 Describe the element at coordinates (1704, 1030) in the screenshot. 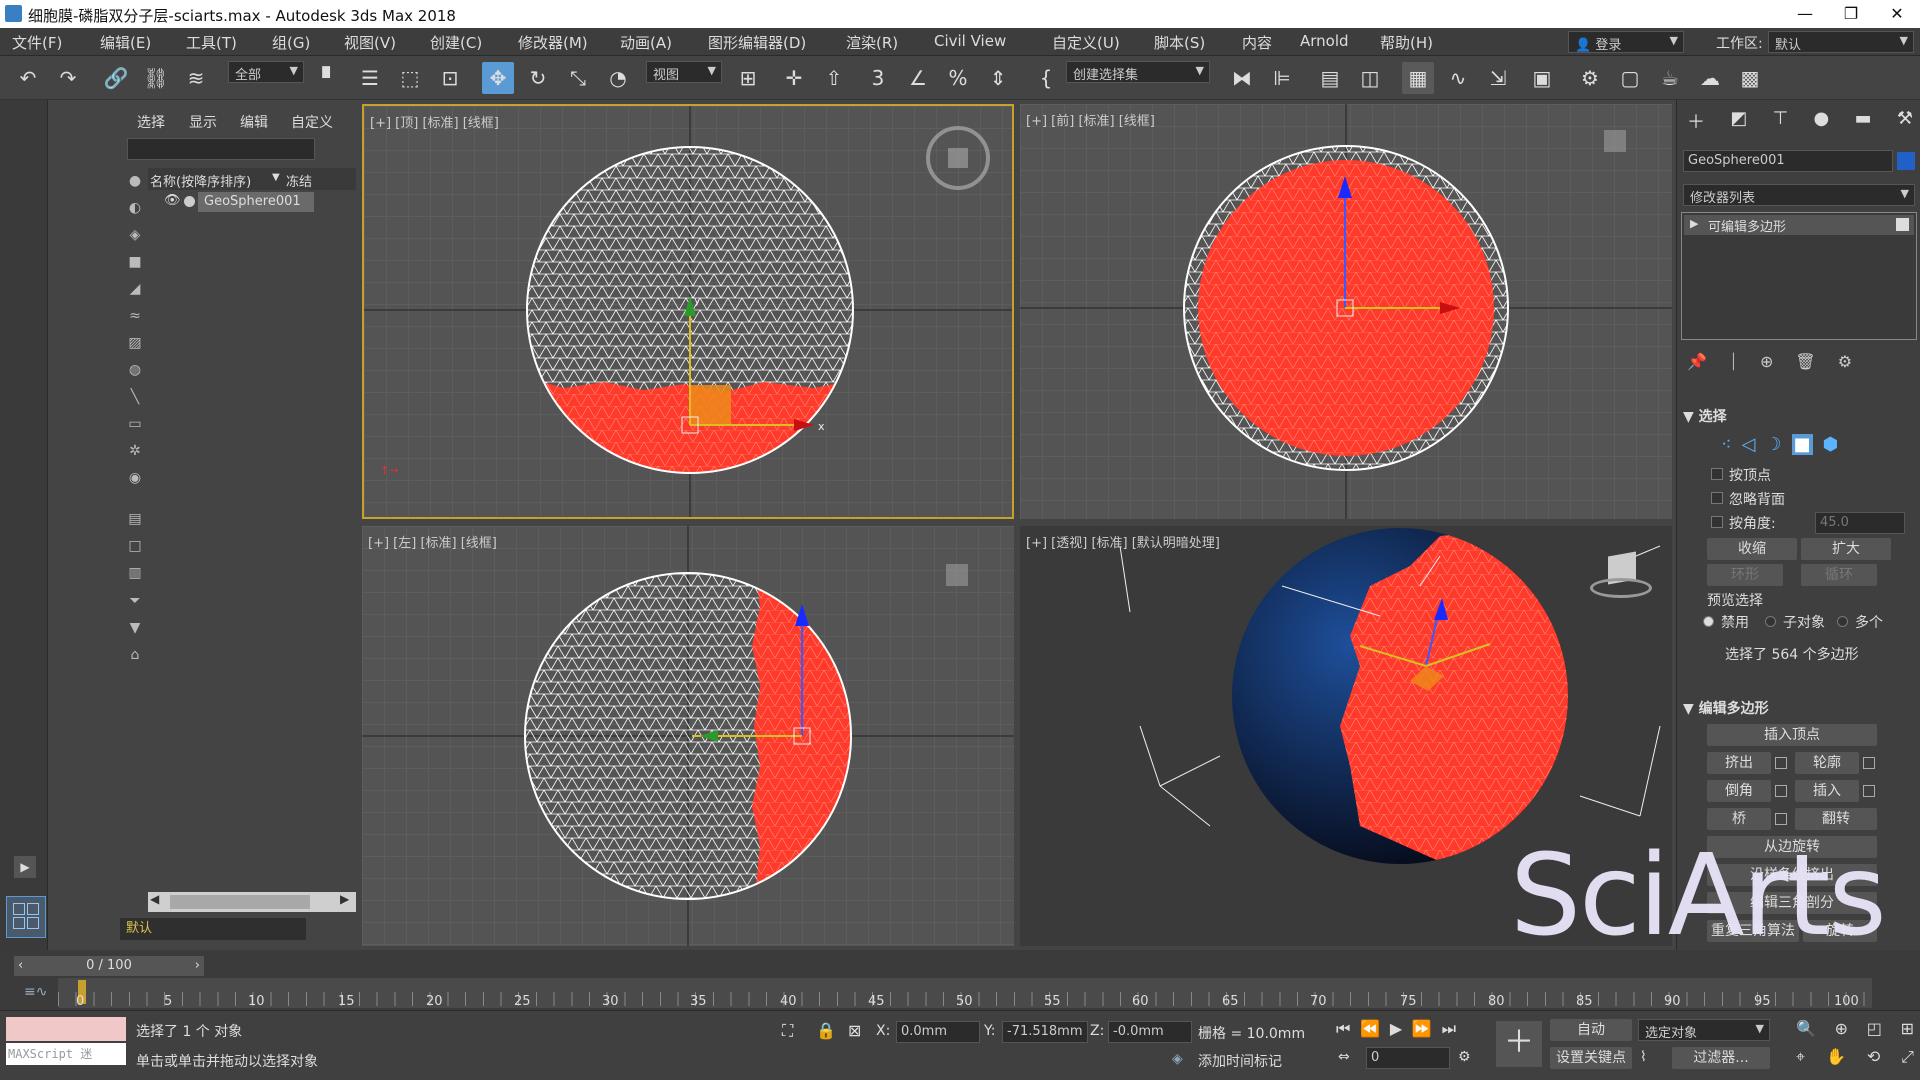

I see `key-filter-dropdown: 选定对象 ▼` at that location.